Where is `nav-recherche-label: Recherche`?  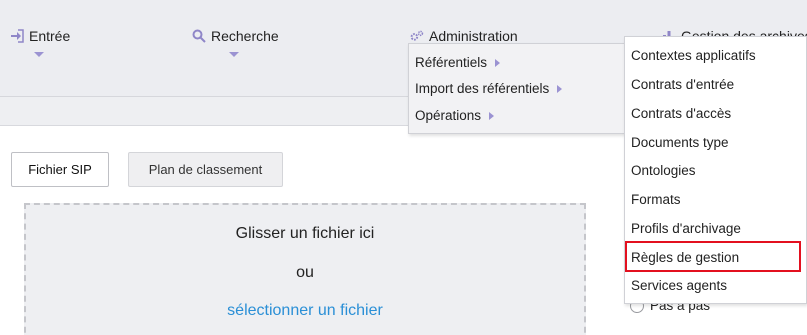 nav-recherche-label: Recherche is located at coordinates (245, 36).